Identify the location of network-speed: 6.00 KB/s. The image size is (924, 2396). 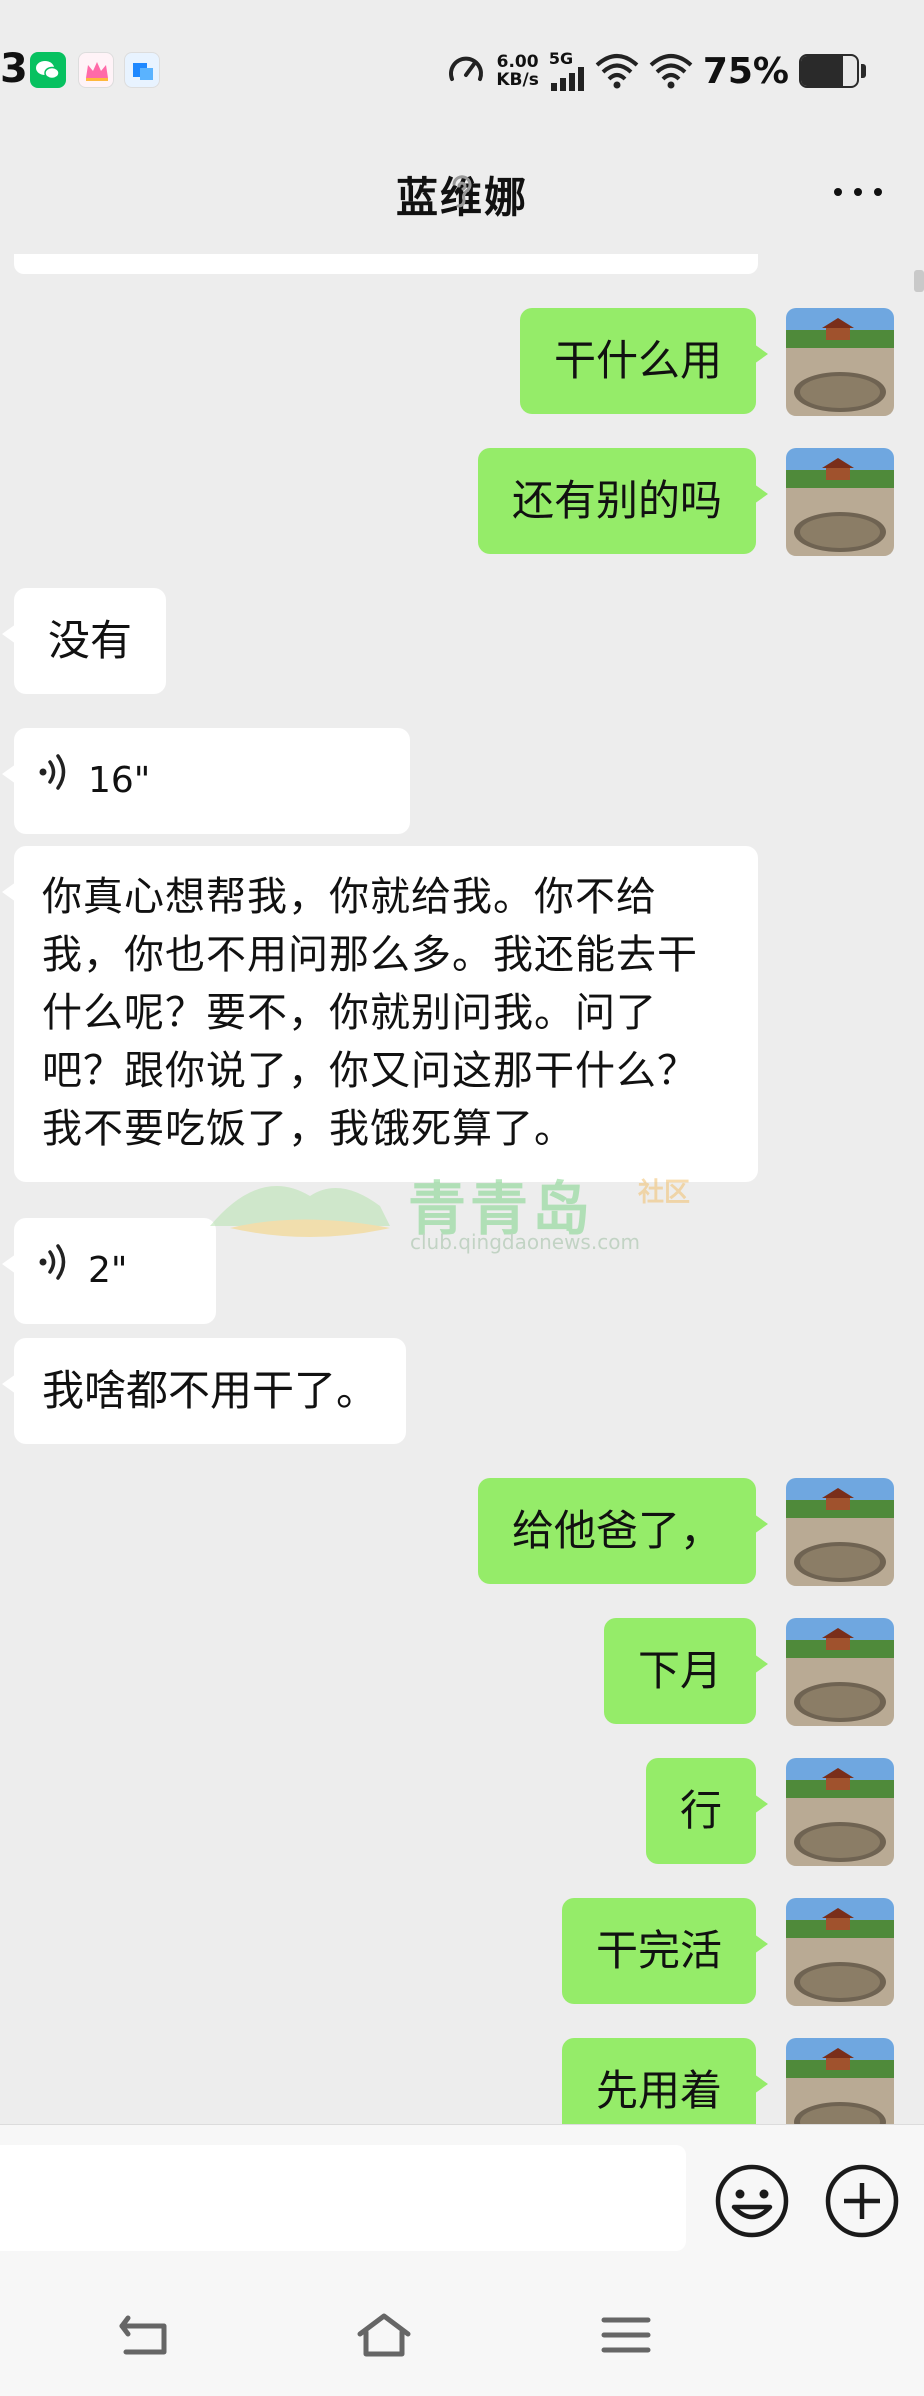
(517, 71).